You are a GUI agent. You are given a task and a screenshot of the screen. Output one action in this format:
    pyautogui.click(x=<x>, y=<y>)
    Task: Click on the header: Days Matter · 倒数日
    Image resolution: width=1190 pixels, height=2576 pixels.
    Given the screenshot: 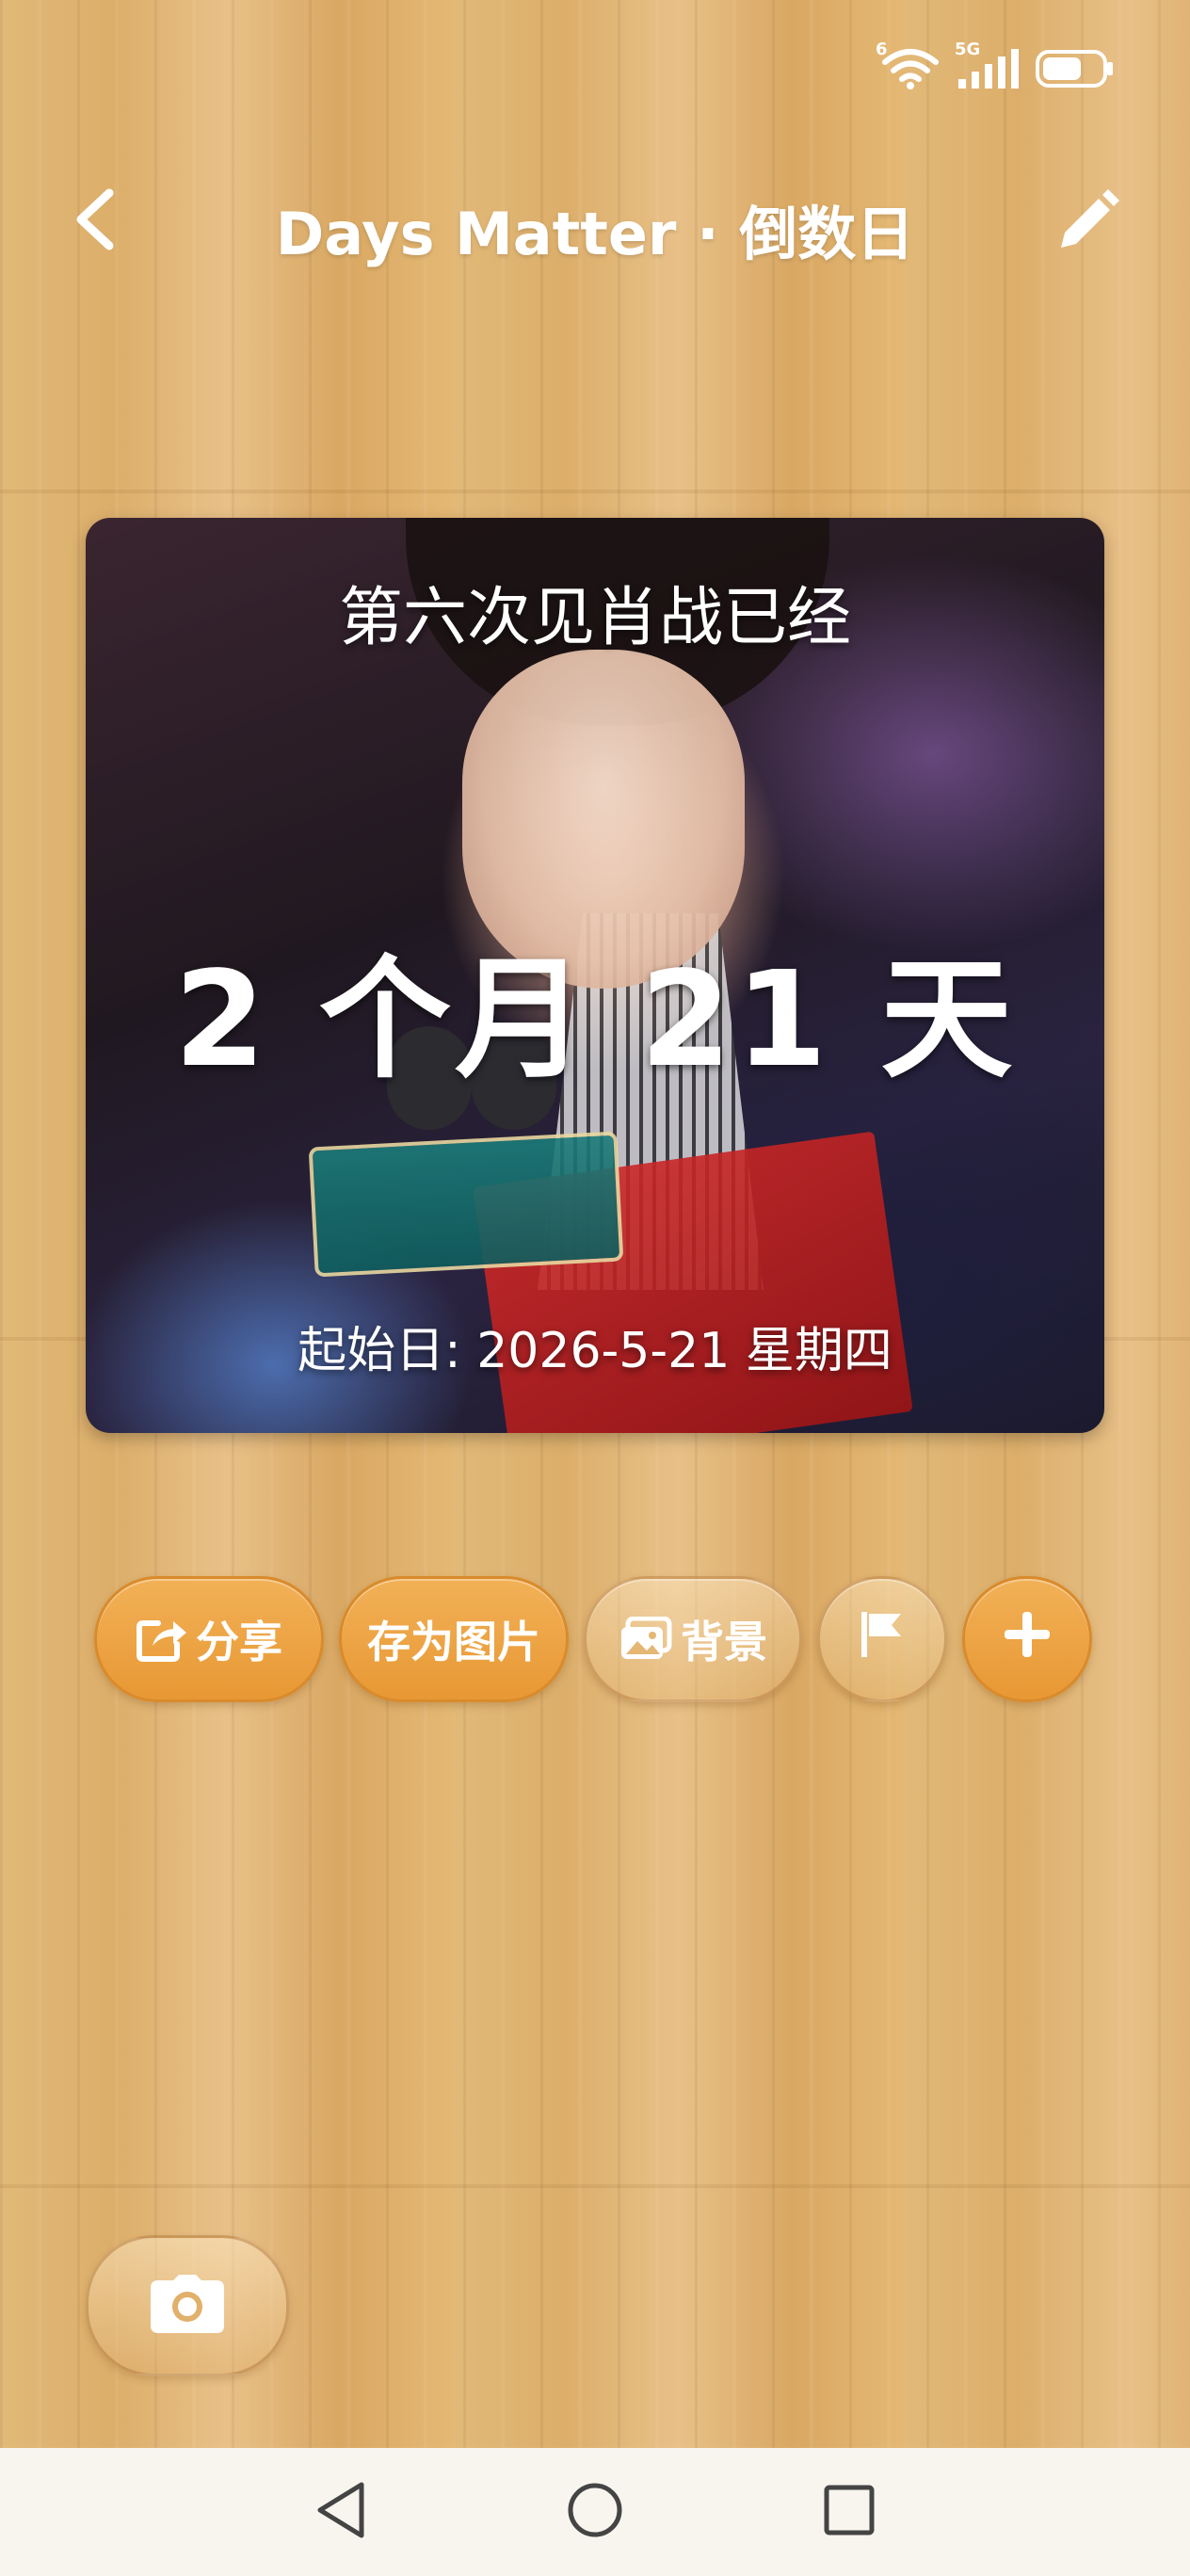 What is the action you would take?
    pyautogui.click(x=595, y=223)
    